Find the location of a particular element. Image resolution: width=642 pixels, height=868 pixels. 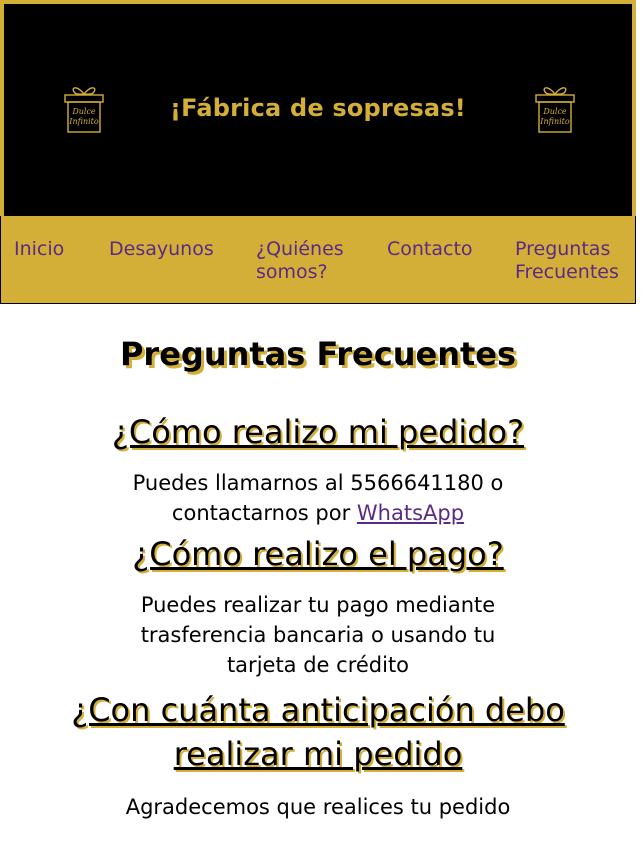

nav-link-preguntas-frecuentes: Preguntas Frecuentes is located at coordinates (572, 261).